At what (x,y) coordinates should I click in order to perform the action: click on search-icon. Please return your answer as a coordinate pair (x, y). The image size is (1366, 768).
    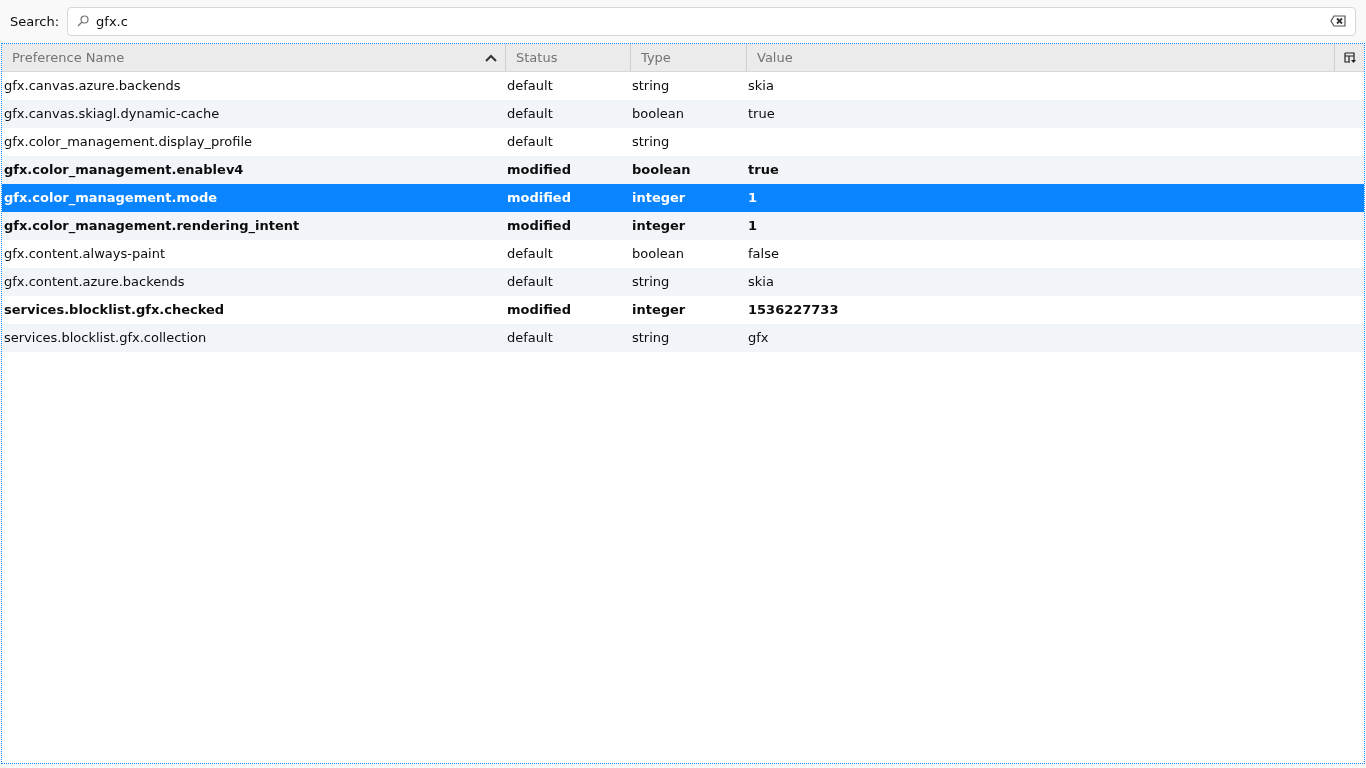
    Looking at the image, I should click on (83, 21).